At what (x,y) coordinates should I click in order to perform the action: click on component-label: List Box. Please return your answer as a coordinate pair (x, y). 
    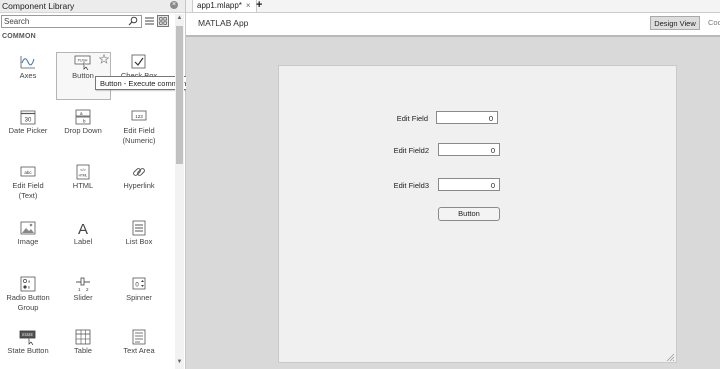
    Looking at the image, I should click on (139, 241).